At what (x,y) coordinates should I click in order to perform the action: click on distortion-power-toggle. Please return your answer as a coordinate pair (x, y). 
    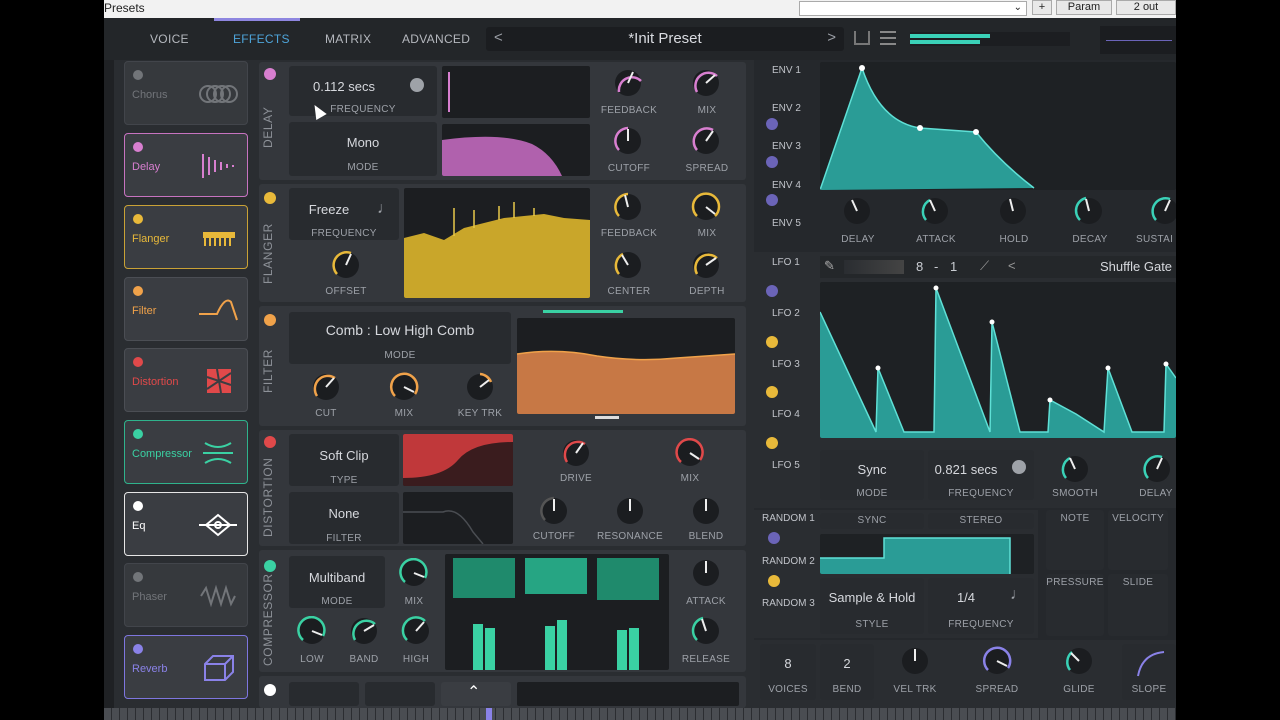
    Looking at the image, I should click on (270, 442).